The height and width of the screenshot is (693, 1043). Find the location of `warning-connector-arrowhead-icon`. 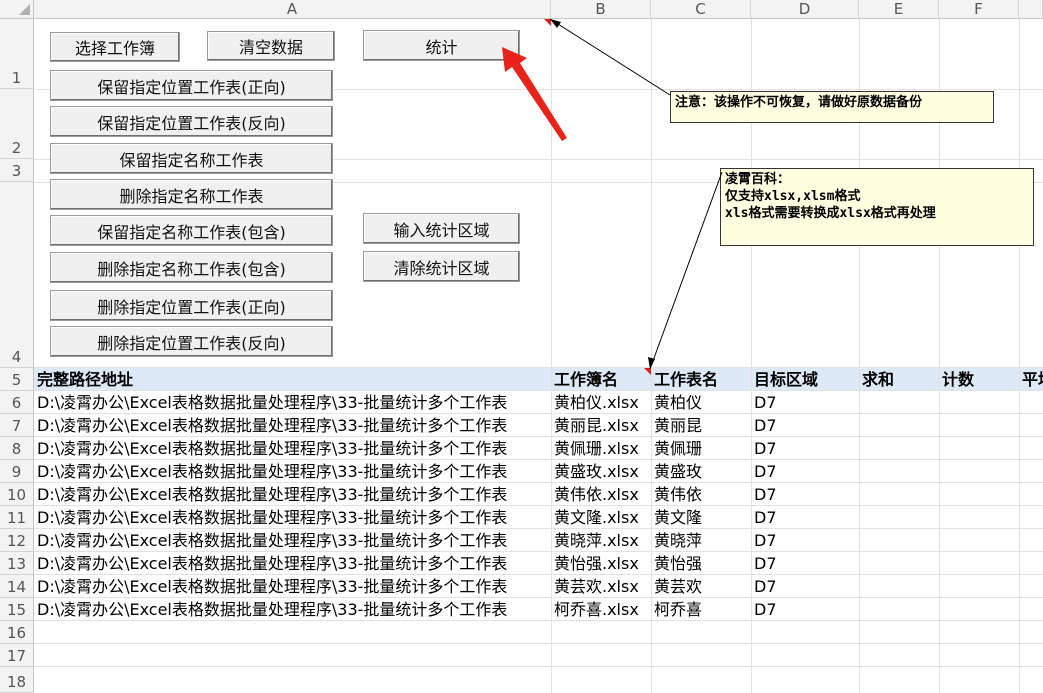

warning-connector-arrowhead-icon is located at coordinates (555, 23).